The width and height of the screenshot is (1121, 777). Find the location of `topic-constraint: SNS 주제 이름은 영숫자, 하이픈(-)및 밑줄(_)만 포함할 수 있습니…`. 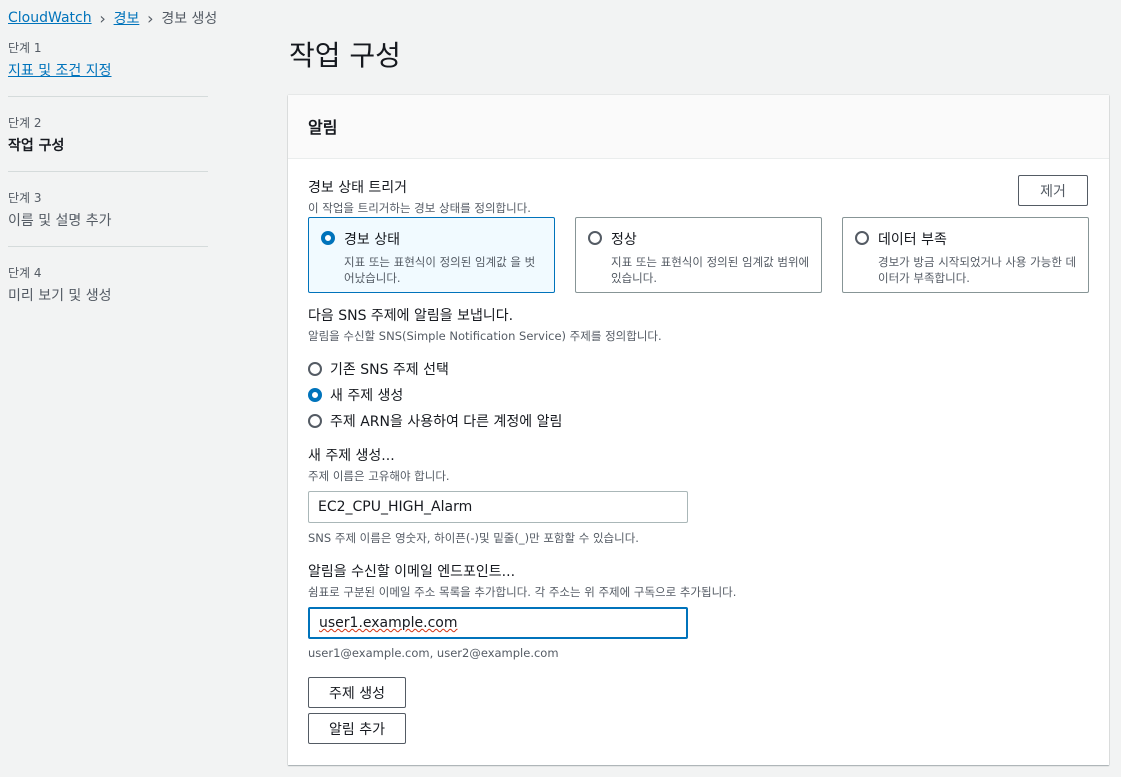

topic-constraint: SNS 주제 이름은 영숫자, 하이픈(-)및 밑줄(_)만 포함할 수 있습니… is located at coordinates (473, 538).